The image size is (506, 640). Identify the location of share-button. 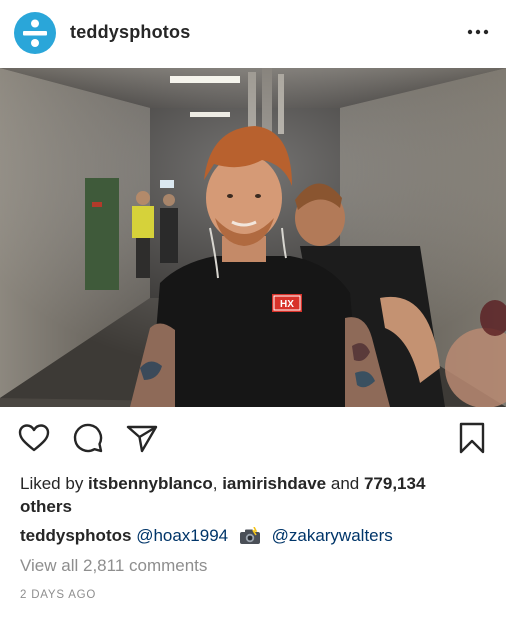
(142, 438).